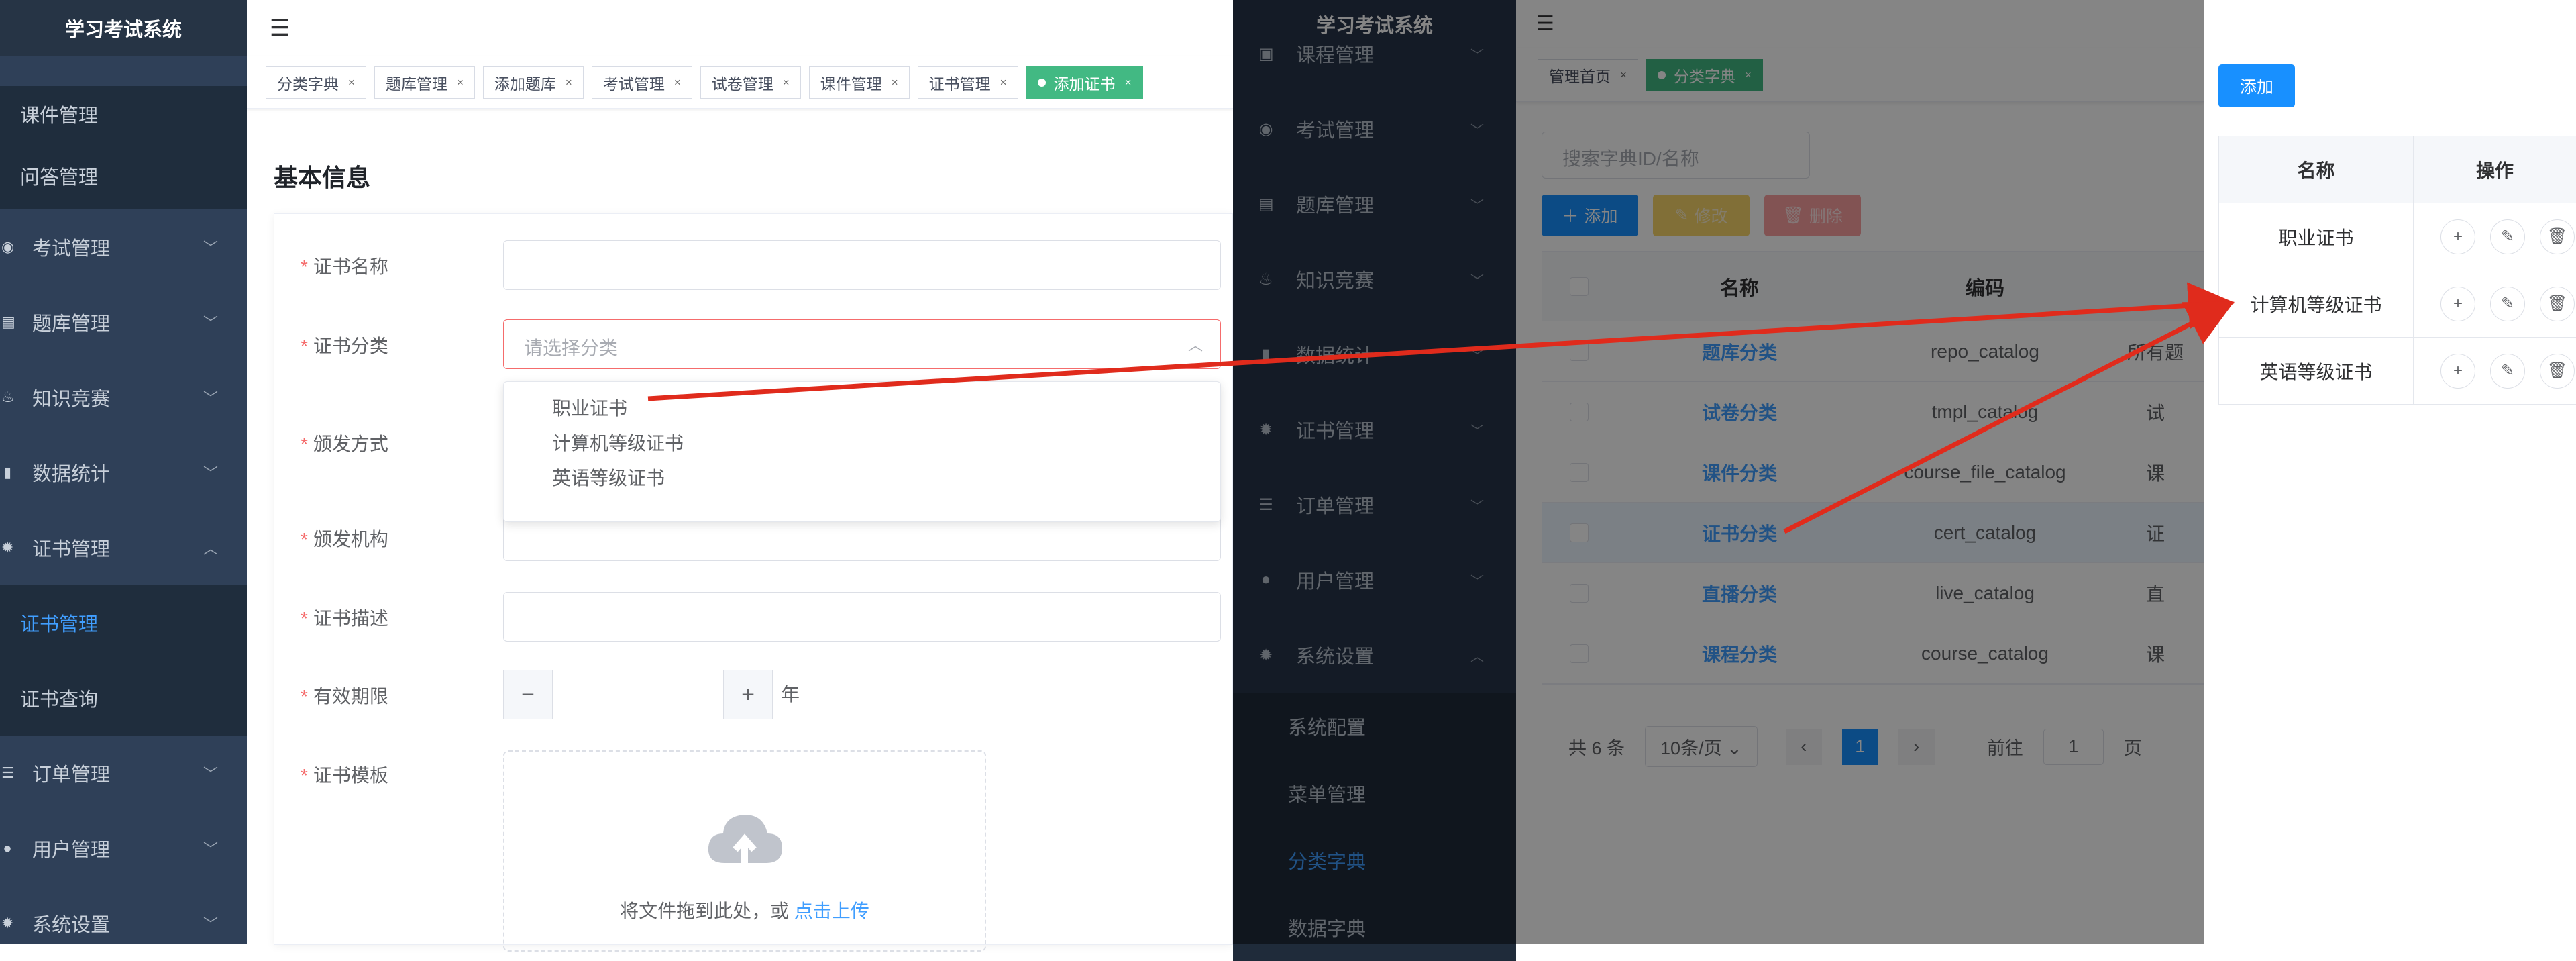 The height and width of the screenshot is (961, 2576). What do you see at coordinates (1545, 24) in the screenshot?
I see `menu-fold-icon-2: ☰` at bounding box center [1545, 24].